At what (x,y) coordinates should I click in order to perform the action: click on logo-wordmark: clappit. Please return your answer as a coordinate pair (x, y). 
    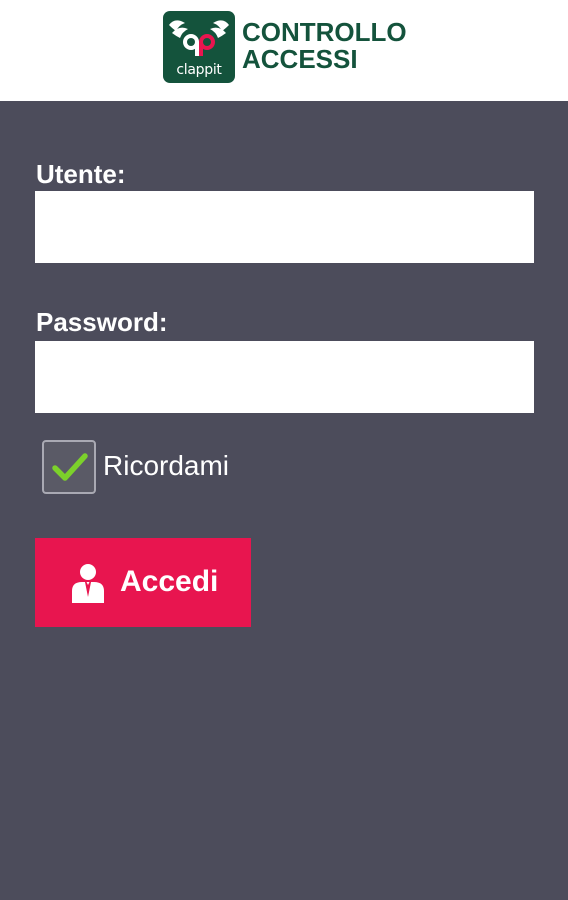
    Looking at the image, I should click on (199, 70).